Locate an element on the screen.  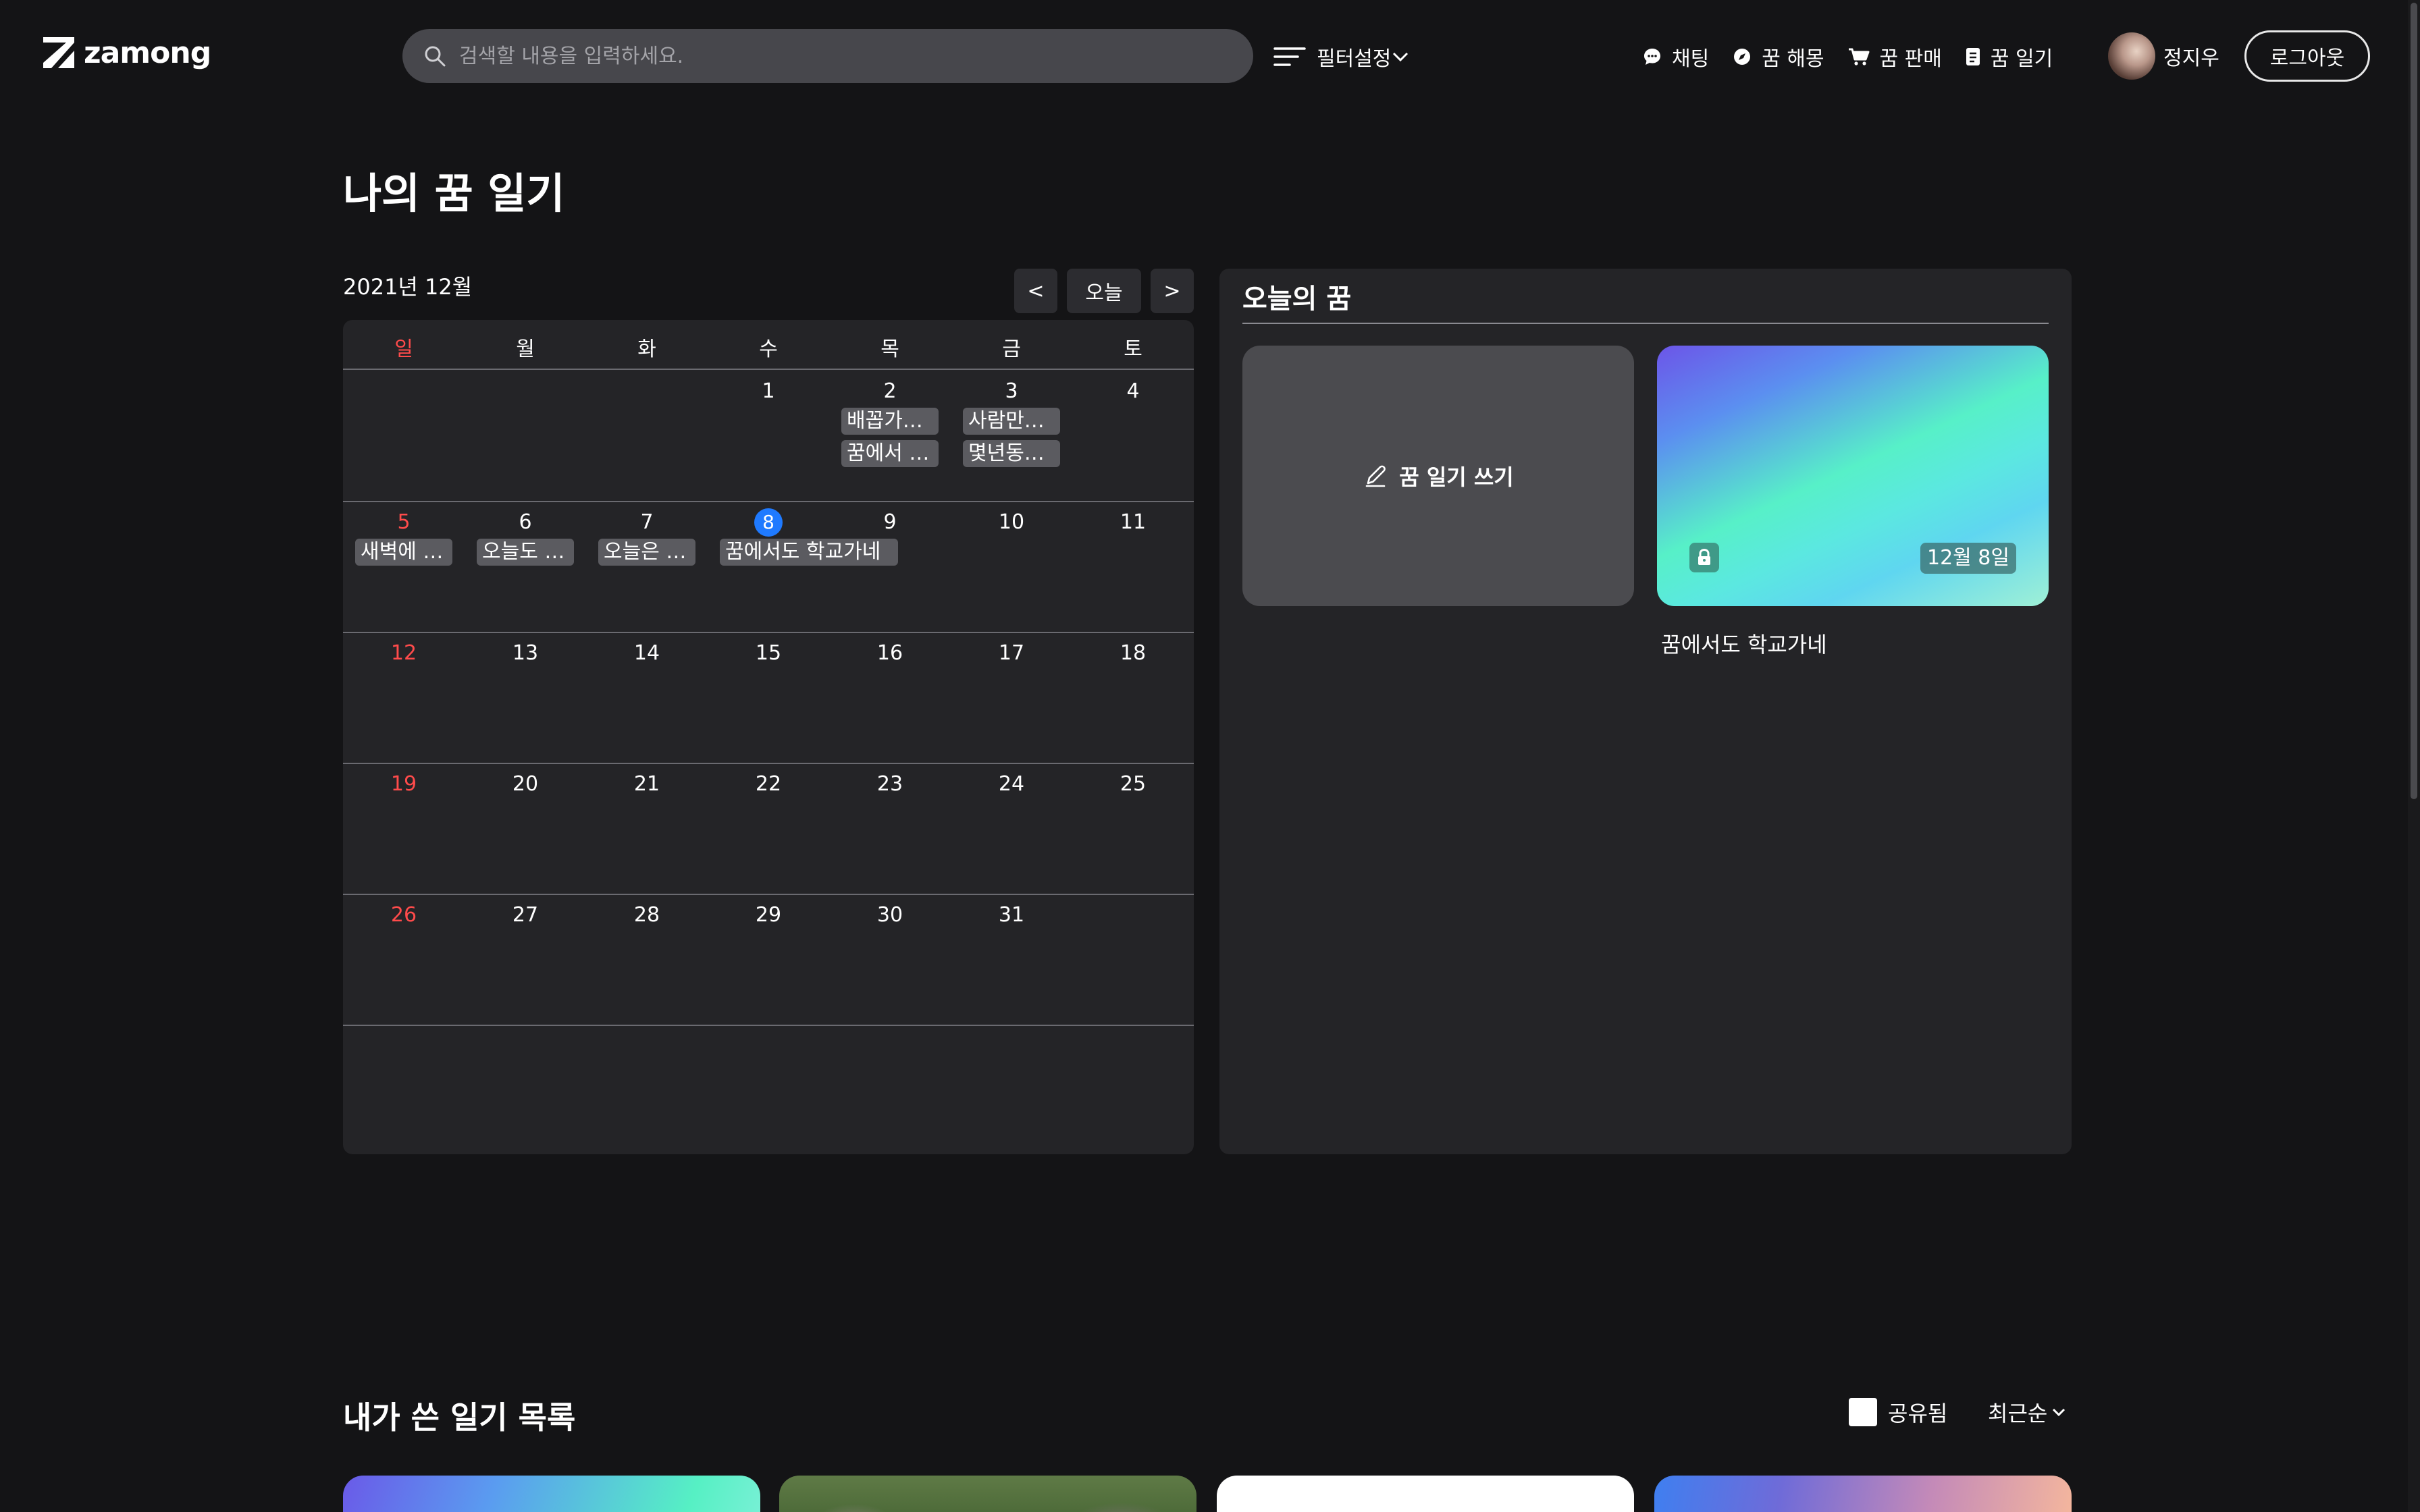
main-nav: 채팅 꿈 해몽 꿈 판매 꿈 일기 is located at coordinates (1859, 56).